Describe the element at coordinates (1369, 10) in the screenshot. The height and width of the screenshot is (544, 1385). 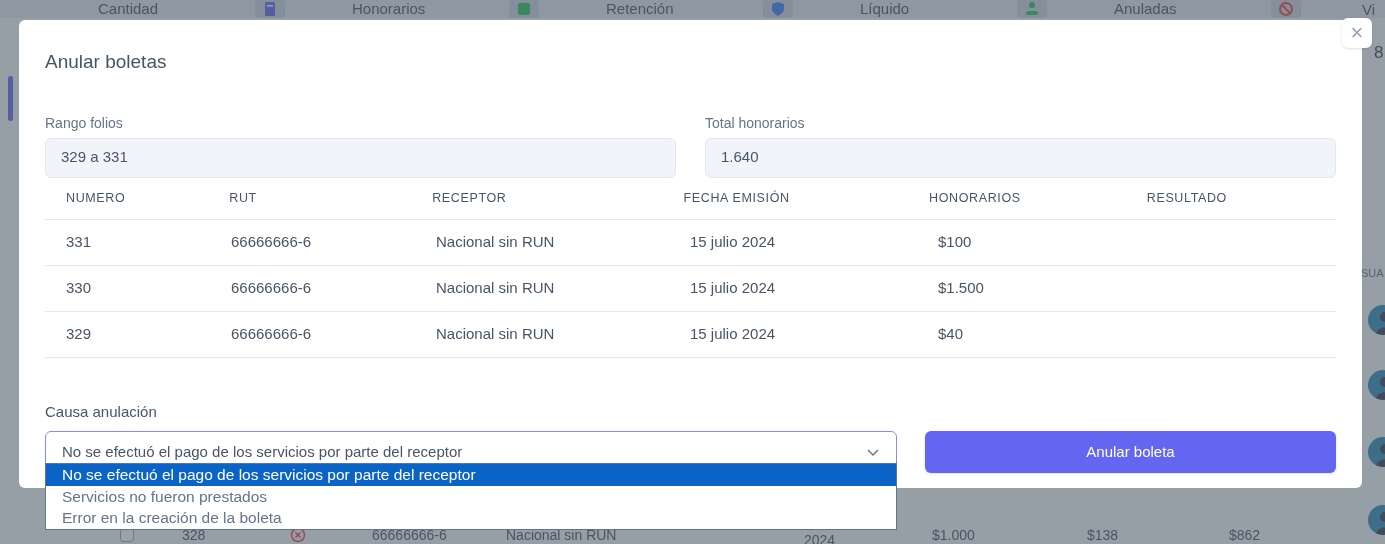
I see `summary-label: Vi` at that location.